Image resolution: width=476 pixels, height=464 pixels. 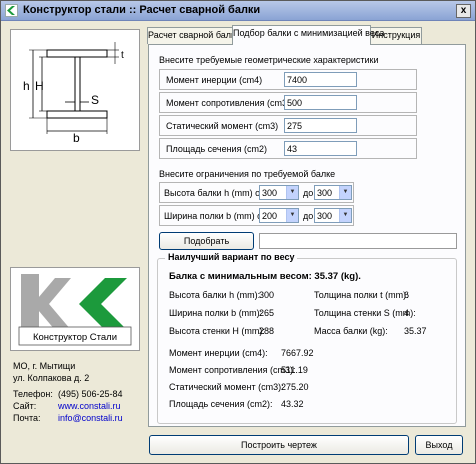 I want to click on exit-button: Выход, so click(x=439, y=445).